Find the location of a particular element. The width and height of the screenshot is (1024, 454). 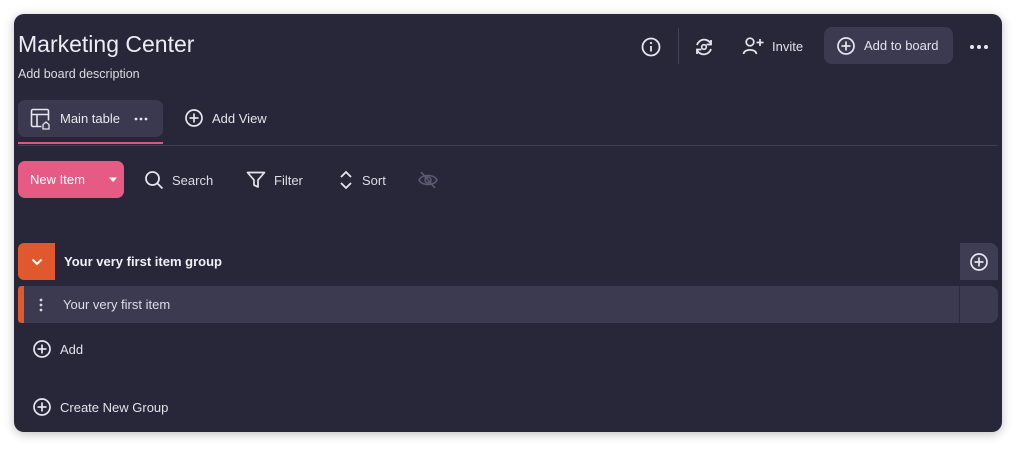

filter-button: Filter is located at coordinates (274, 180).